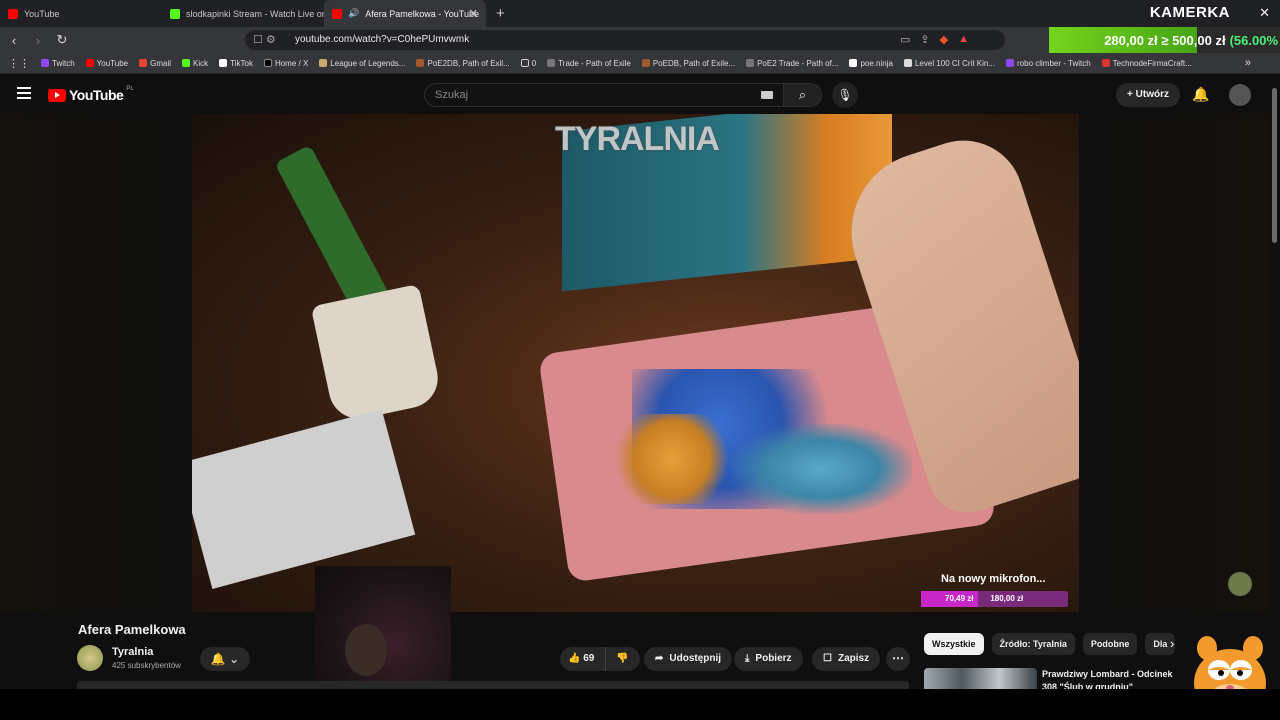  I want to click on tab-afera-pamelkowa: 🔊 Afera Pamelkowa - YouTube ✕, so click(405, 13).